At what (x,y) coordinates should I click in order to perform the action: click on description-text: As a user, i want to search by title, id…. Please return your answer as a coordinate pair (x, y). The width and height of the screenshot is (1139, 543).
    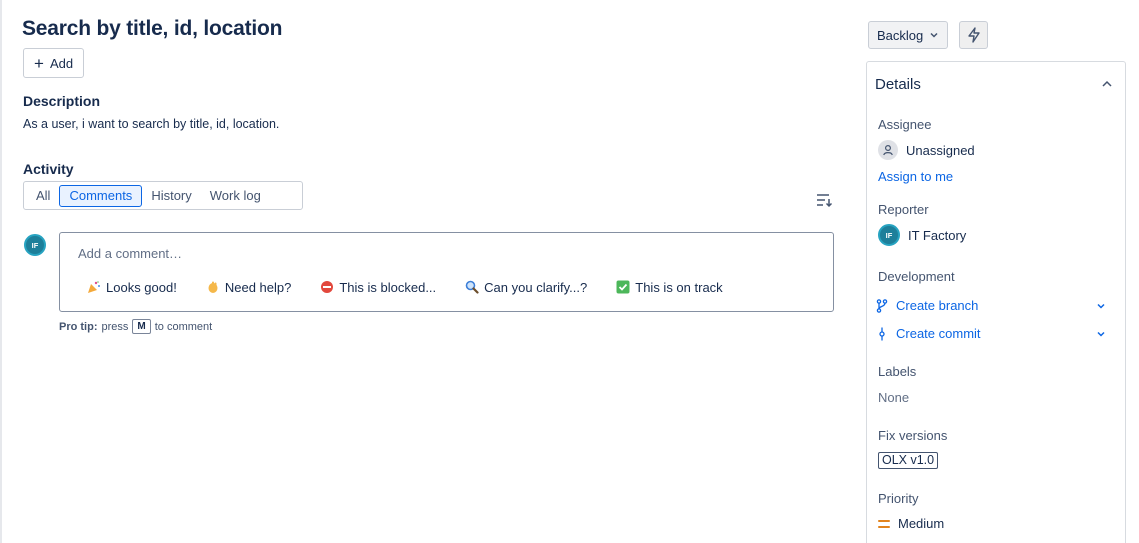
    Looking at the image, I should click on (151, 124).